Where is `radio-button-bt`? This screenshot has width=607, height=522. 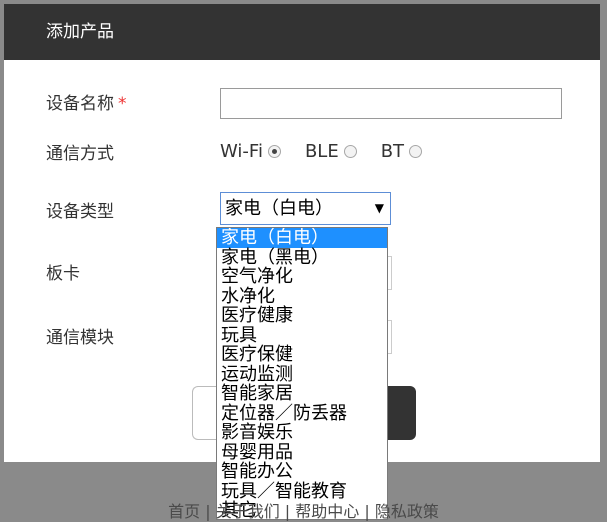 radio-button-bt is located at coordinates (416, 151).